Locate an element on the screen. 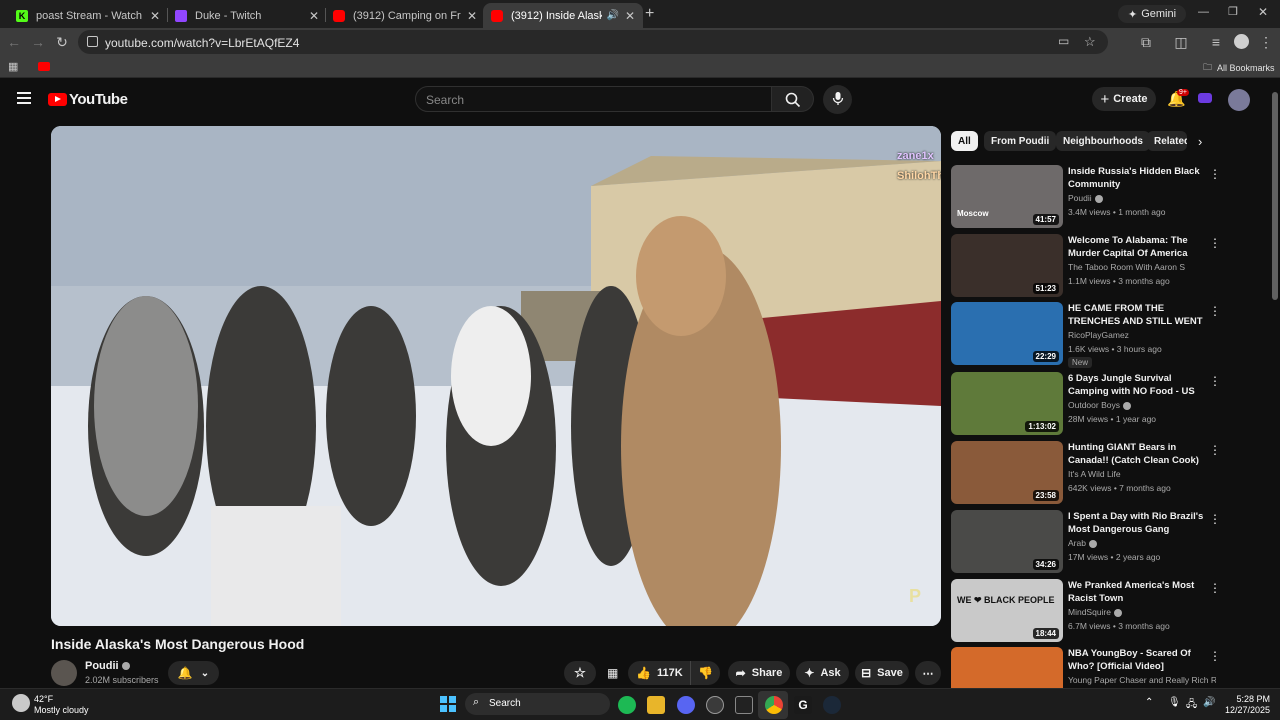  gemini-button: ✦ Gemini is located at coordinates (1152, 14).